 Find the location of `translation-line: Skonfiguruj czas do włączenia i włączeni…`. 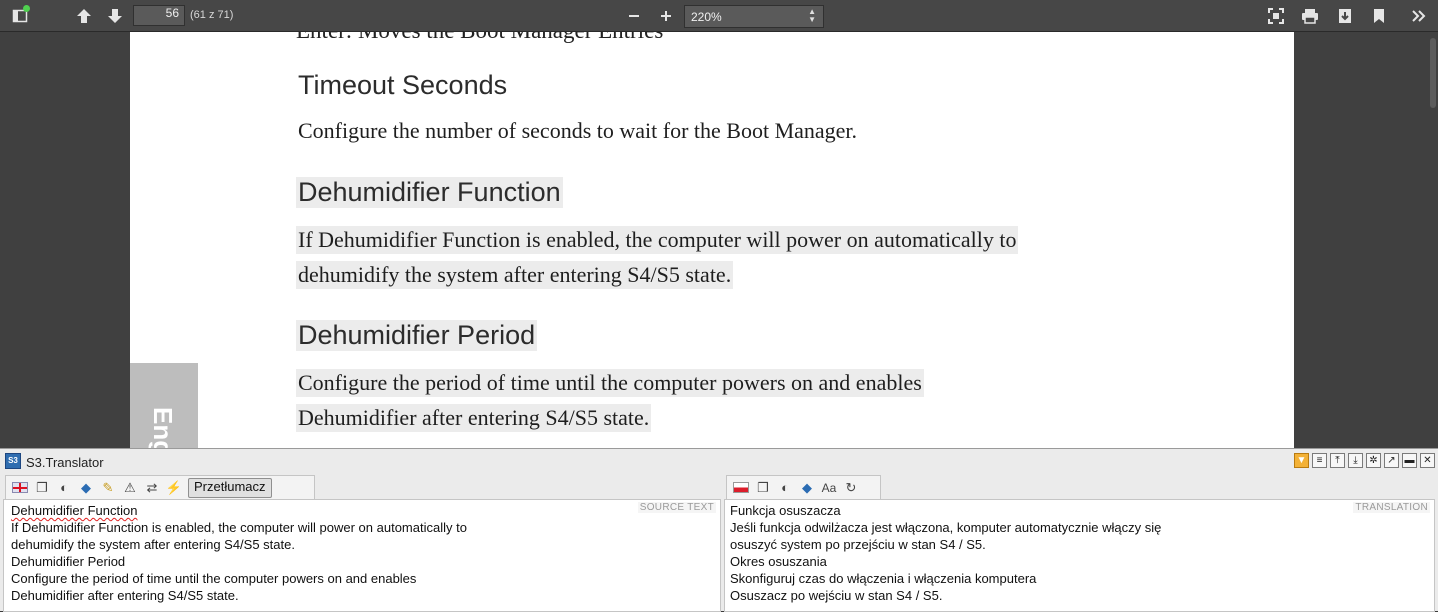

translation-line: Skonfiguruj czas do włączenia i włączeni… is located at coordinates (883, 578).